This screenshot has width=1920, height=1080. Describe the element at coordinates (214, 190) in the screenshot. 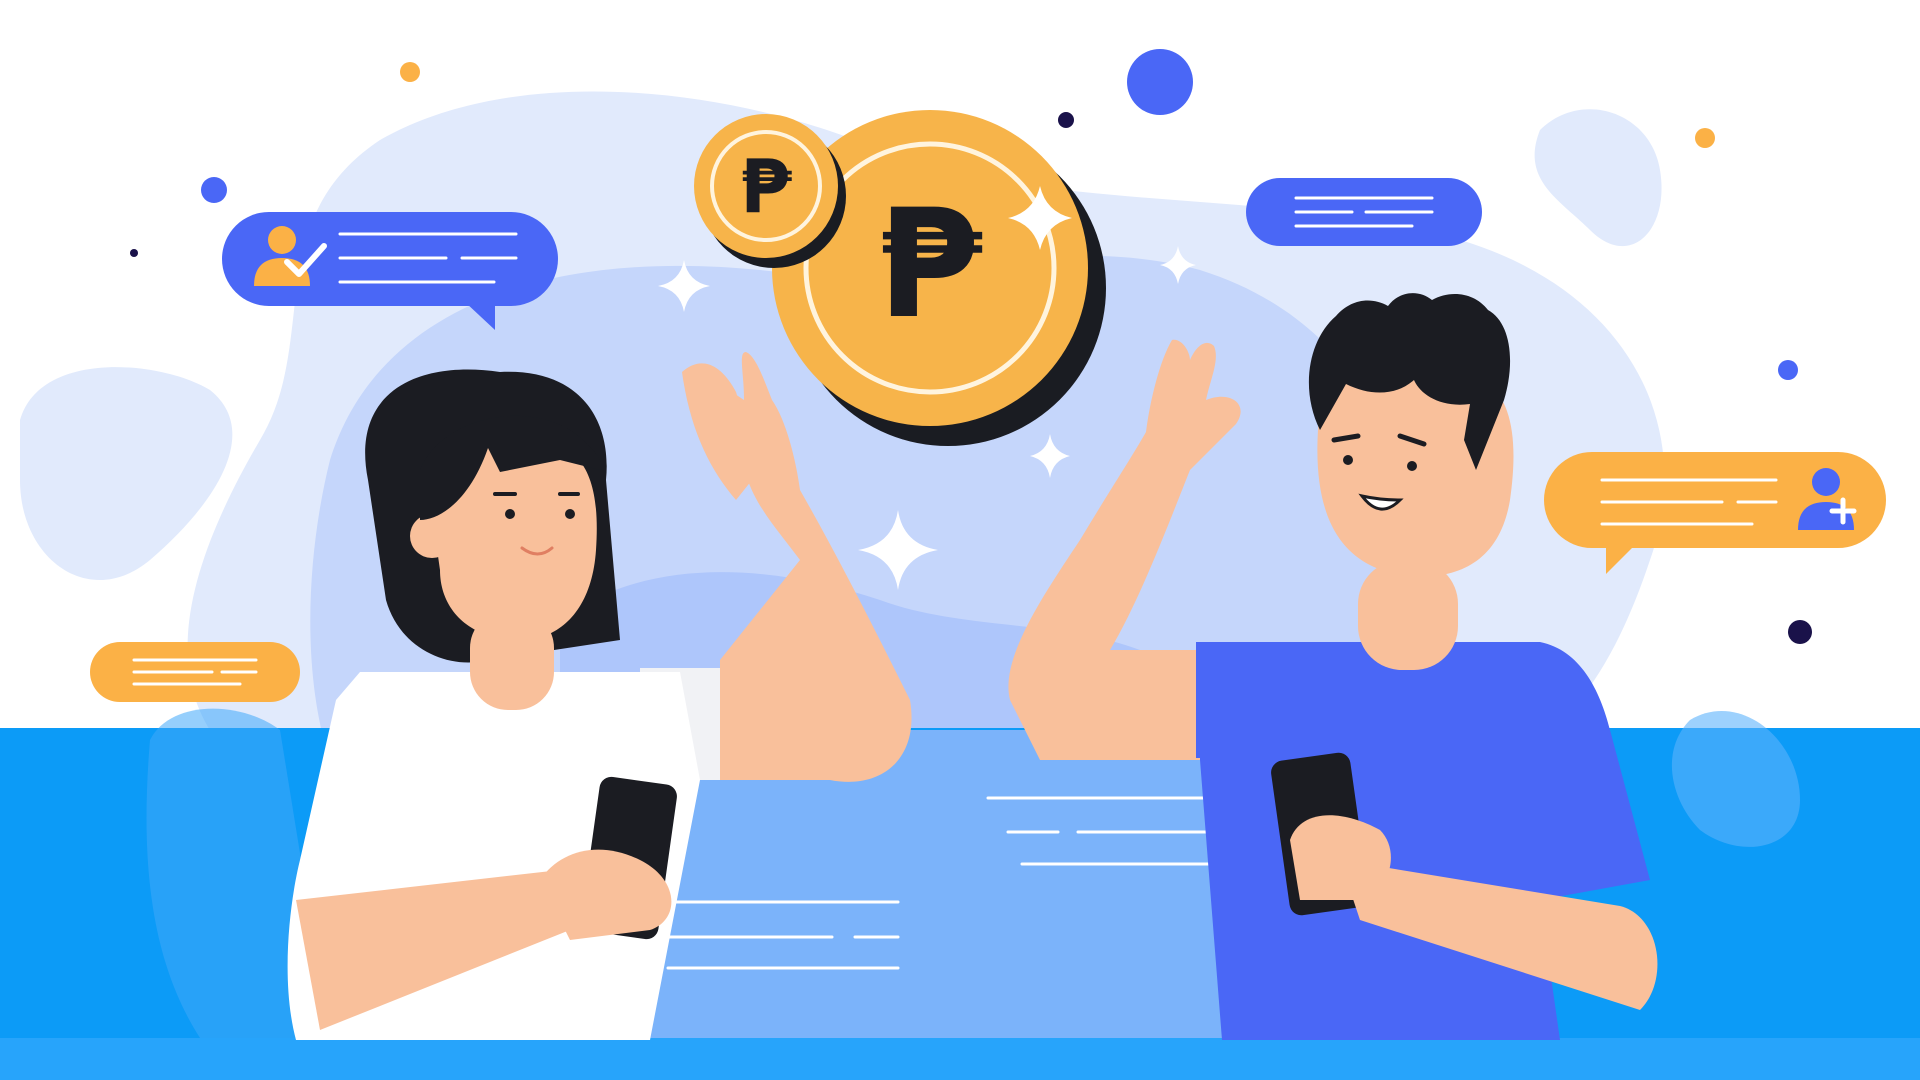

I see `blue-dot` at that location.